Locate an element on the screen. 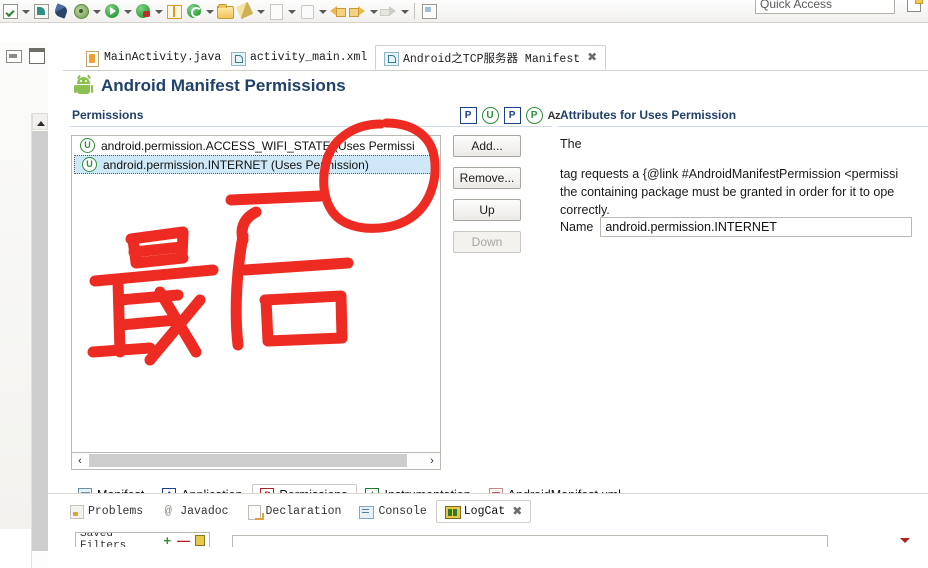 The image size is (928, 568). uses-permission-icon: U is located at coordinates (87, 145).